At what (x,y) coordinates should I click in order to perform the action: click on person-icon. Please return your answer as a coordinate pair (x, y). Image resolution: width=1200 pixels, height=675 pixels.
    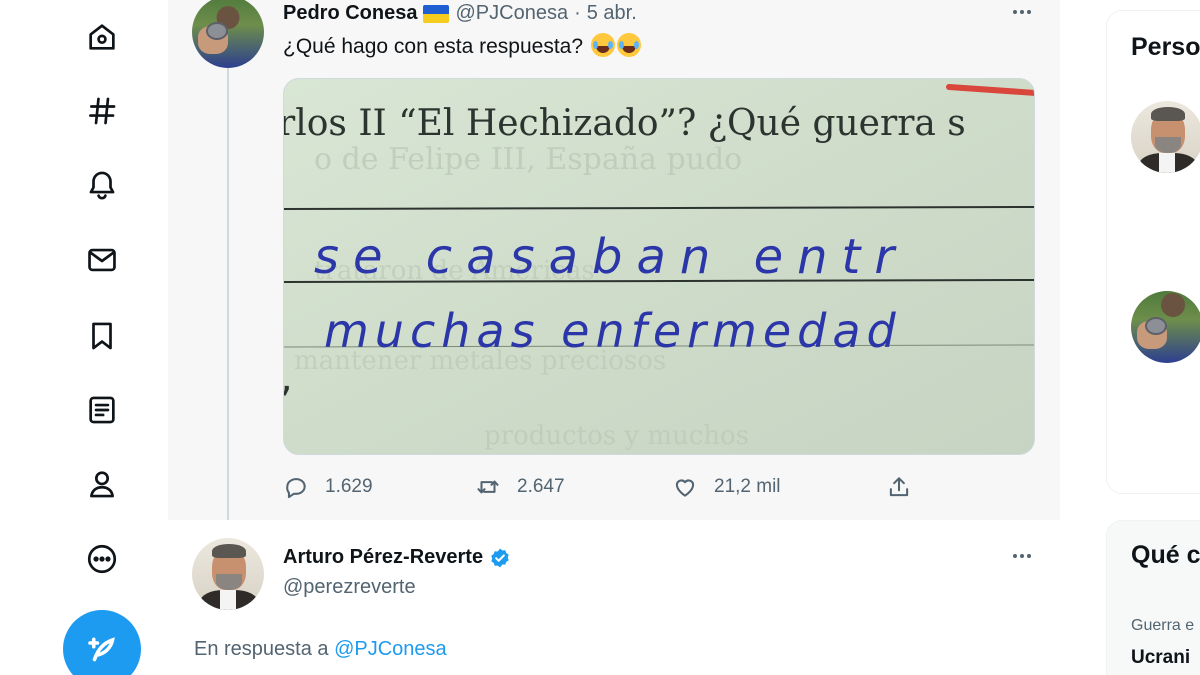
    Looking at the image, I should click on (102, 484).